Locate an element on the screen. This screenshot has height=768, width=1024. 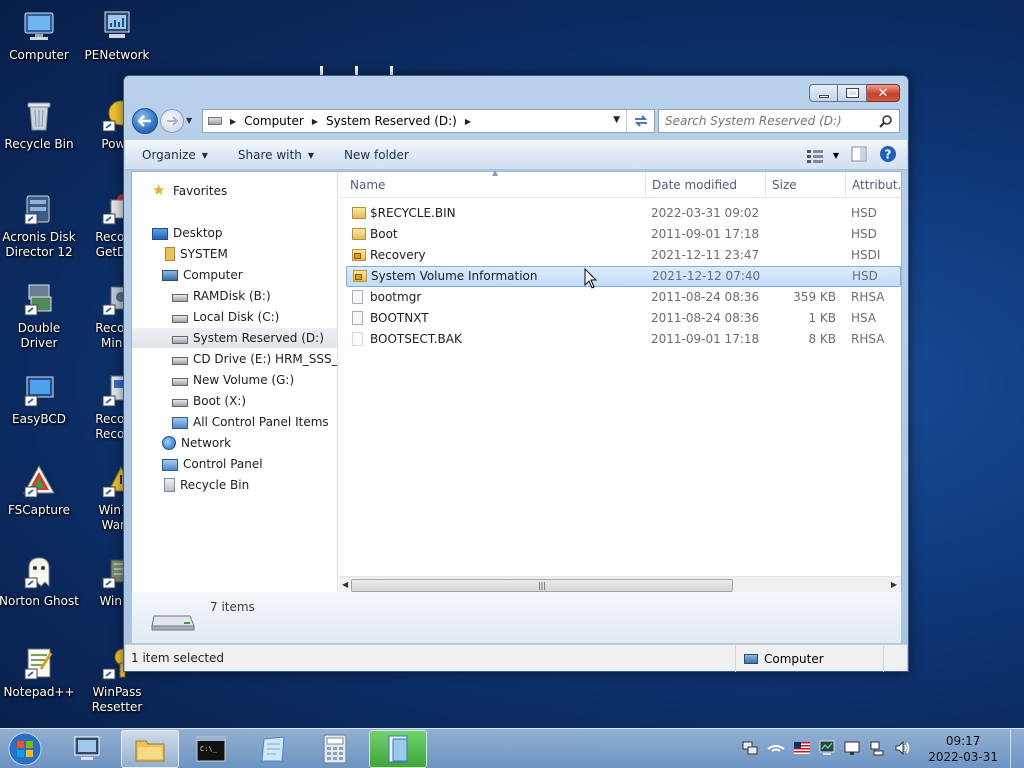
file-row: BOOTNXT 2011-08-24 08:36 1 KB HSA is located at coordinates (624, 318).